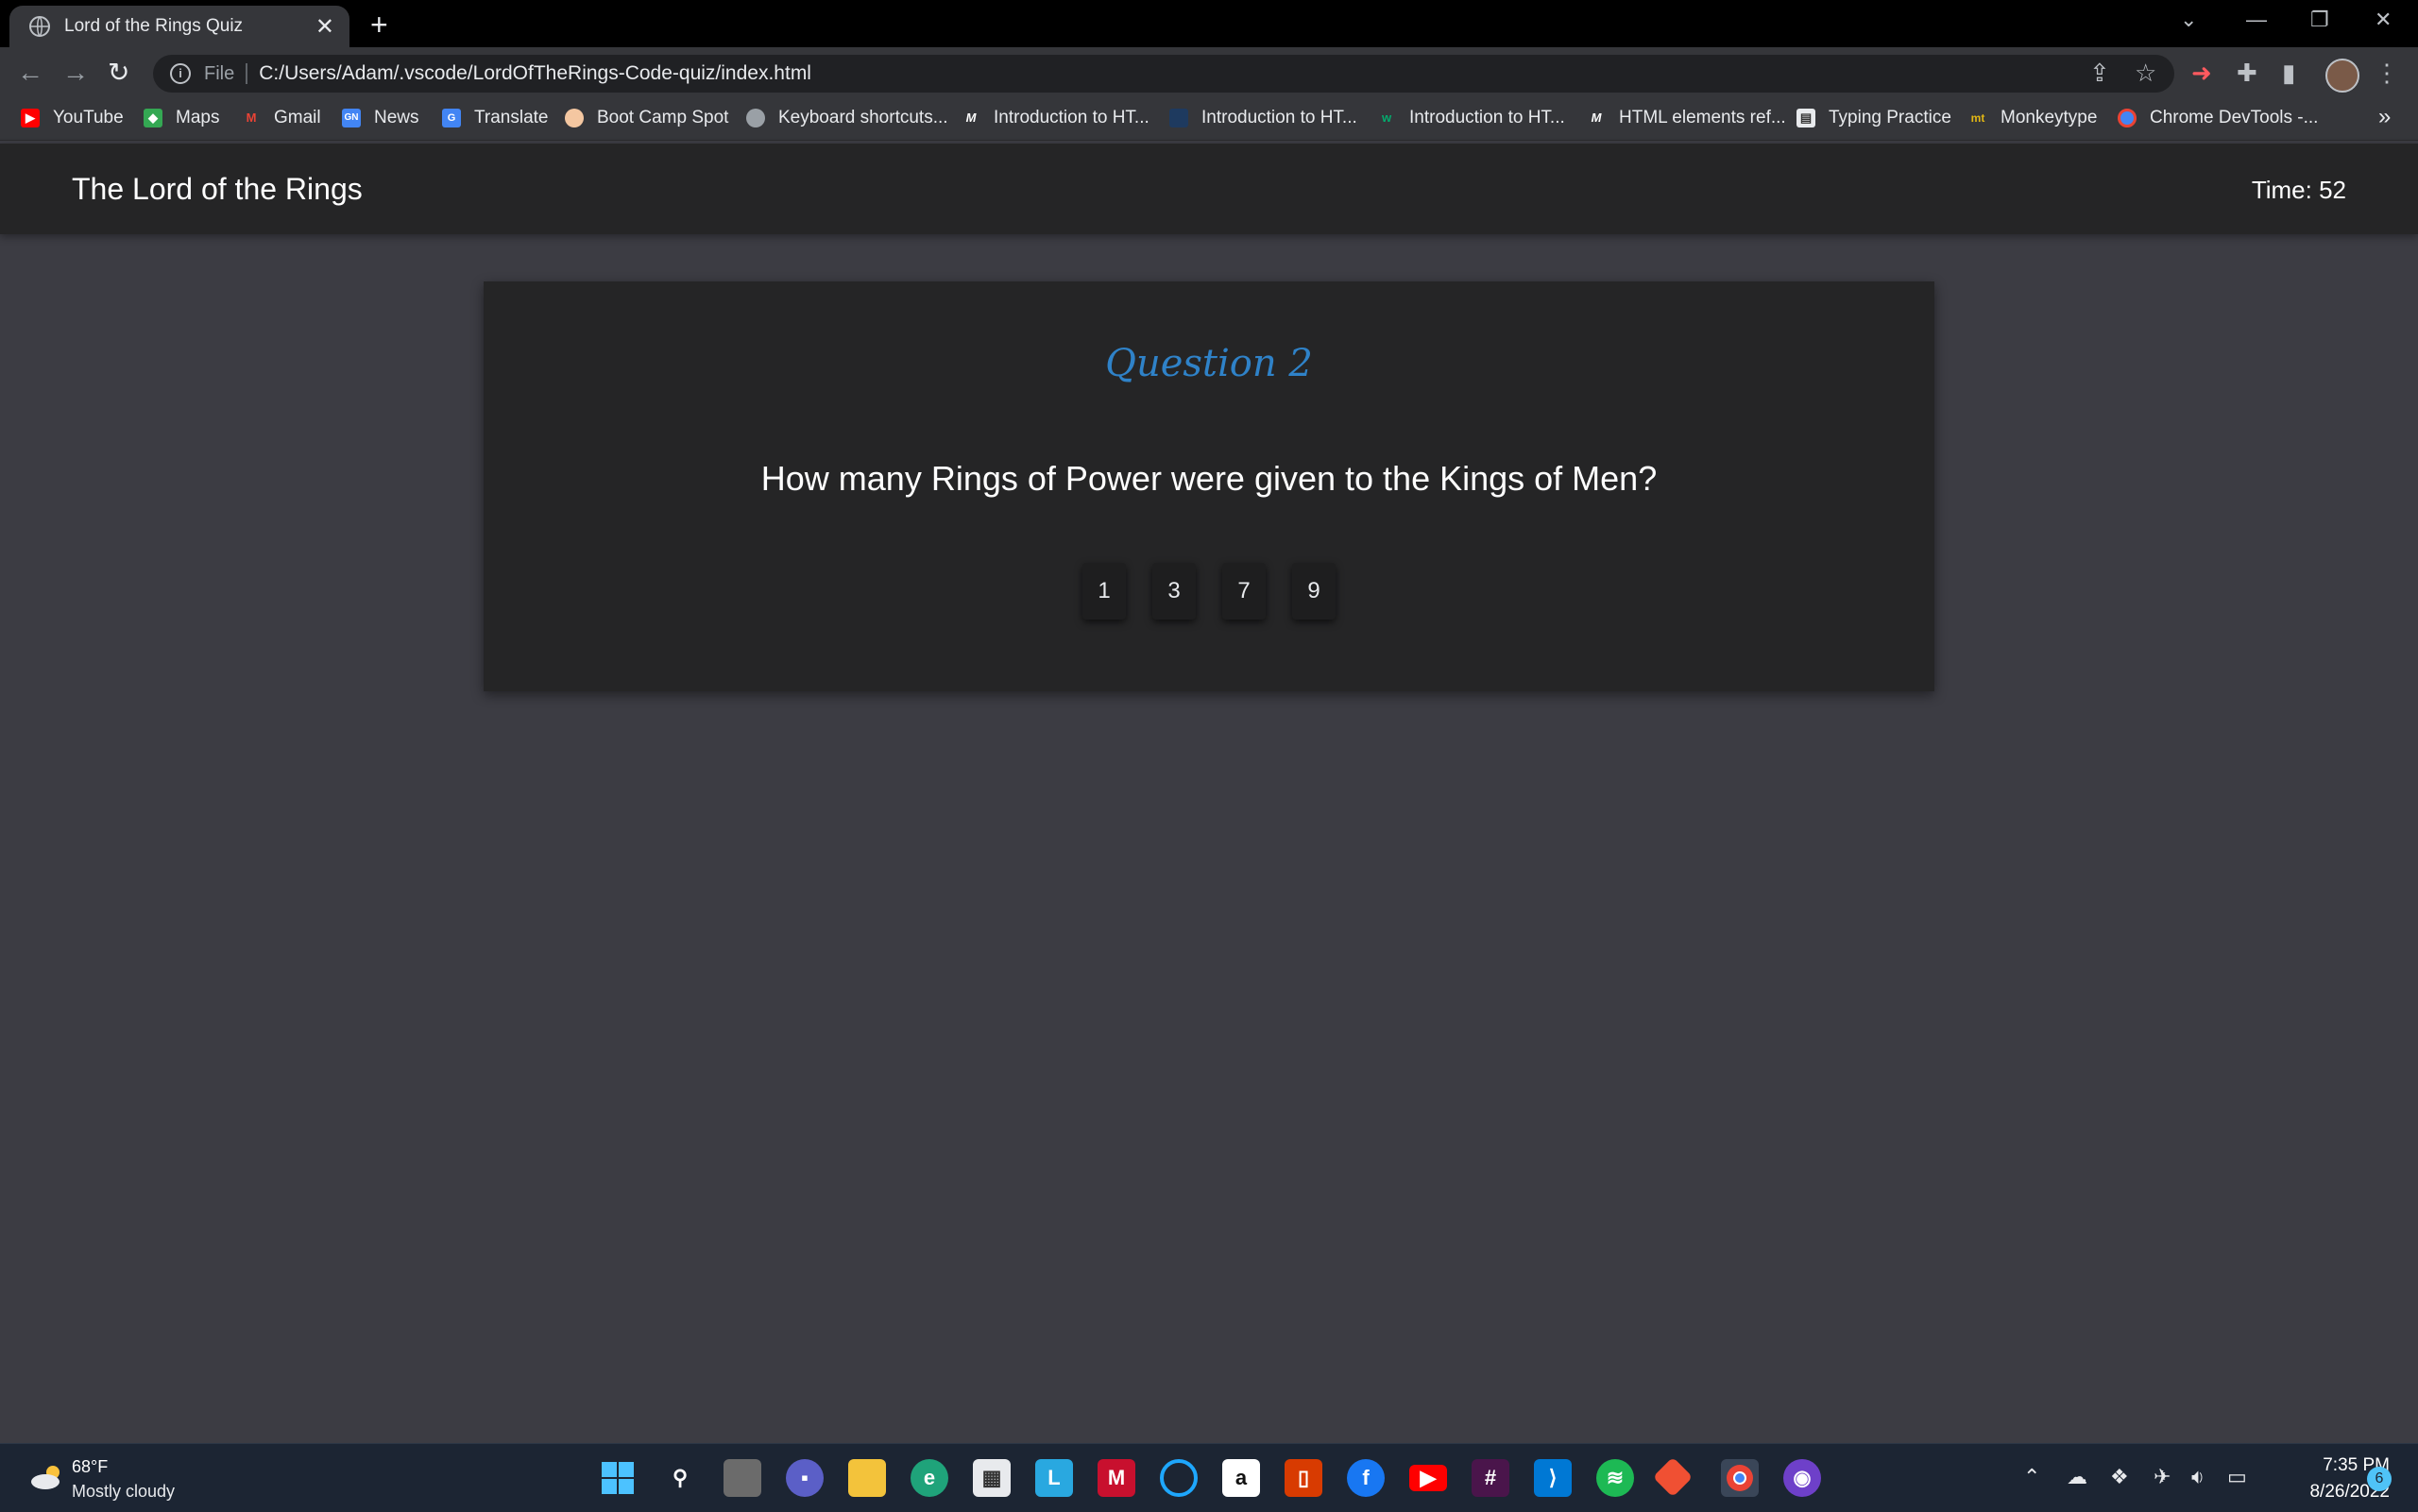 The width and height of the screenshot is (2418, 1512). Describe the element at coordinates (1174, 591) in the screenshot. I see `answer-button-3: 3` at that location.